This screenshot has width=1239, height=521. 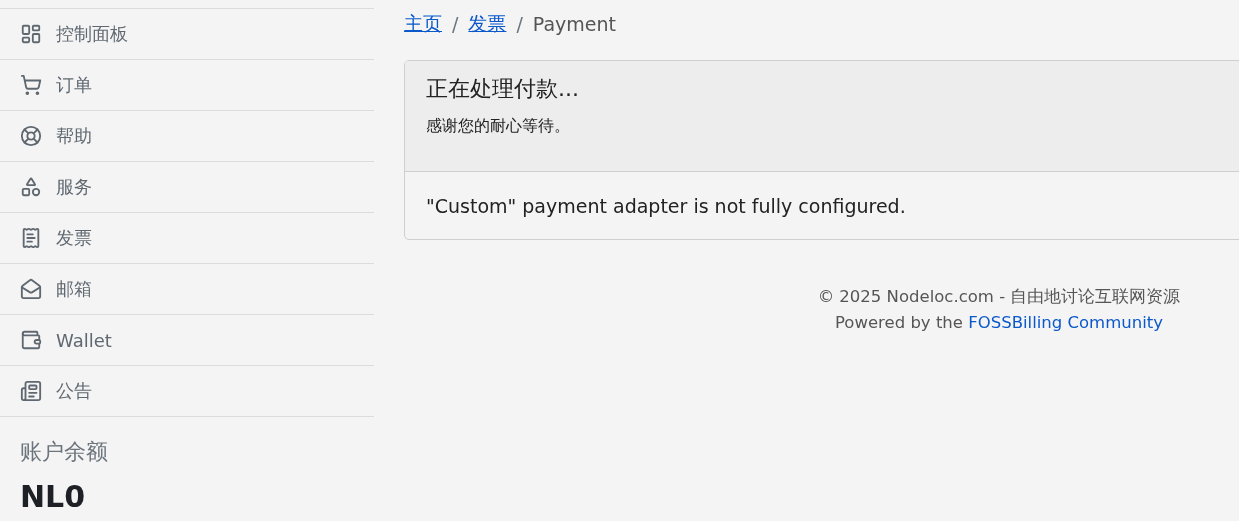 What do you see at coordinates (899, 322) in the screenshot?
I see `powered-text: Powered by the` at bounding box center [899, 322].